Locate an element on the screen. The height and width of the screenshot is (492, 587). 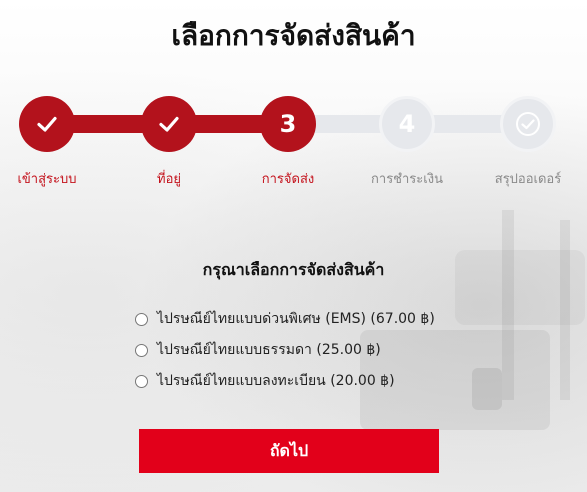
step-1-circle is located at coordinates (47, 124).